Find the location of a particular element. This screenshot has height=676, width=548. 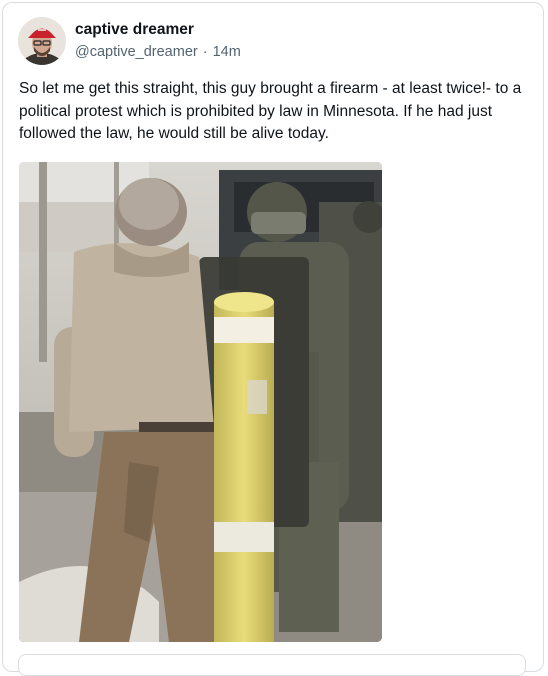

post-meta: @captive_dreamer · 14m is located at coordinates (158, 52).